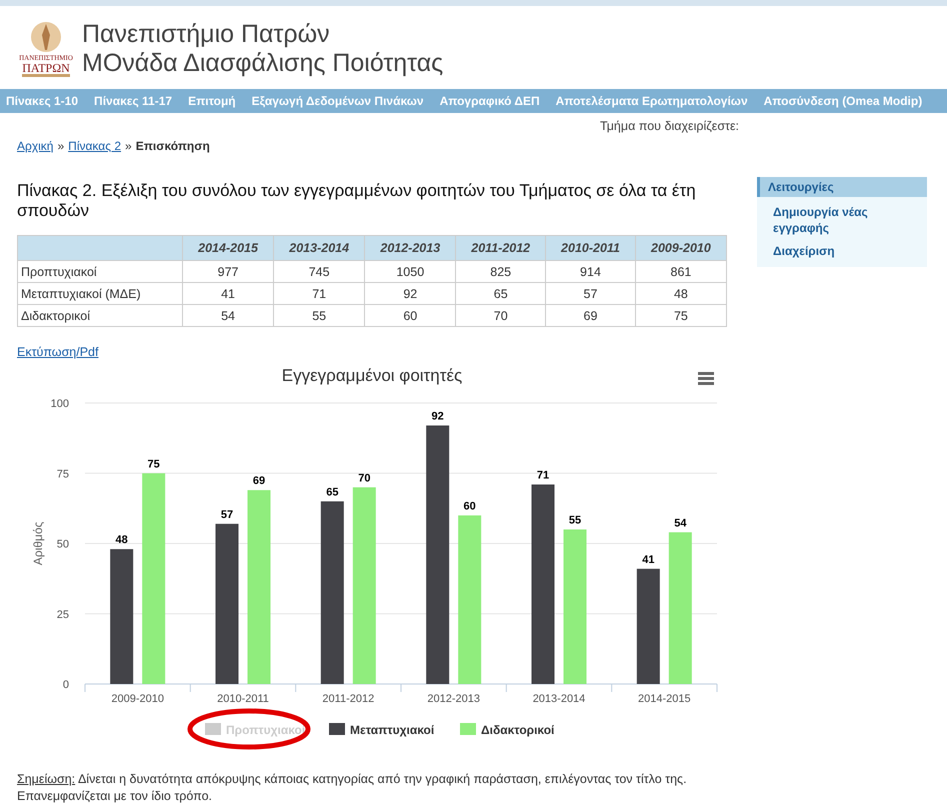 Image resolution: width=947 pixels, height=808 pixels. What do you see at coordinates (664, 699) in the screenshot?
I see `x-tick-label: 2014-2015` at bounding box center [664, 699].